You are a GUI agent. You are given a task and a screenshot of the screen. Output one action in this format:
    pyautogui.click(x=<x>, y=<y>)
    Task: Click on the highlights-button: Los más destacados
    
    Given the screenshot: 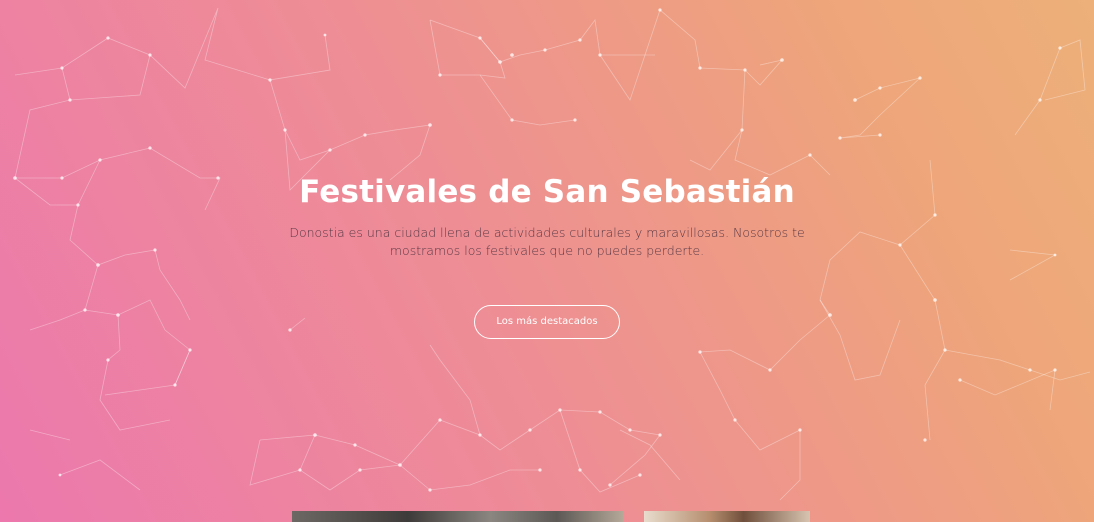 What is the action you would take?
    pyautogui.click(x=547, y=322)
    